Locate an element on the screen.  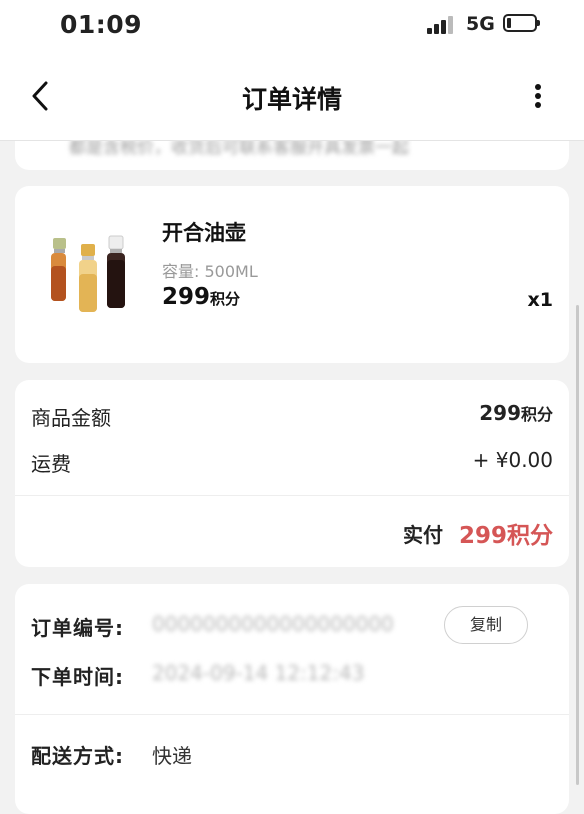
product-thumbnail is located at coordinates (88, 273).